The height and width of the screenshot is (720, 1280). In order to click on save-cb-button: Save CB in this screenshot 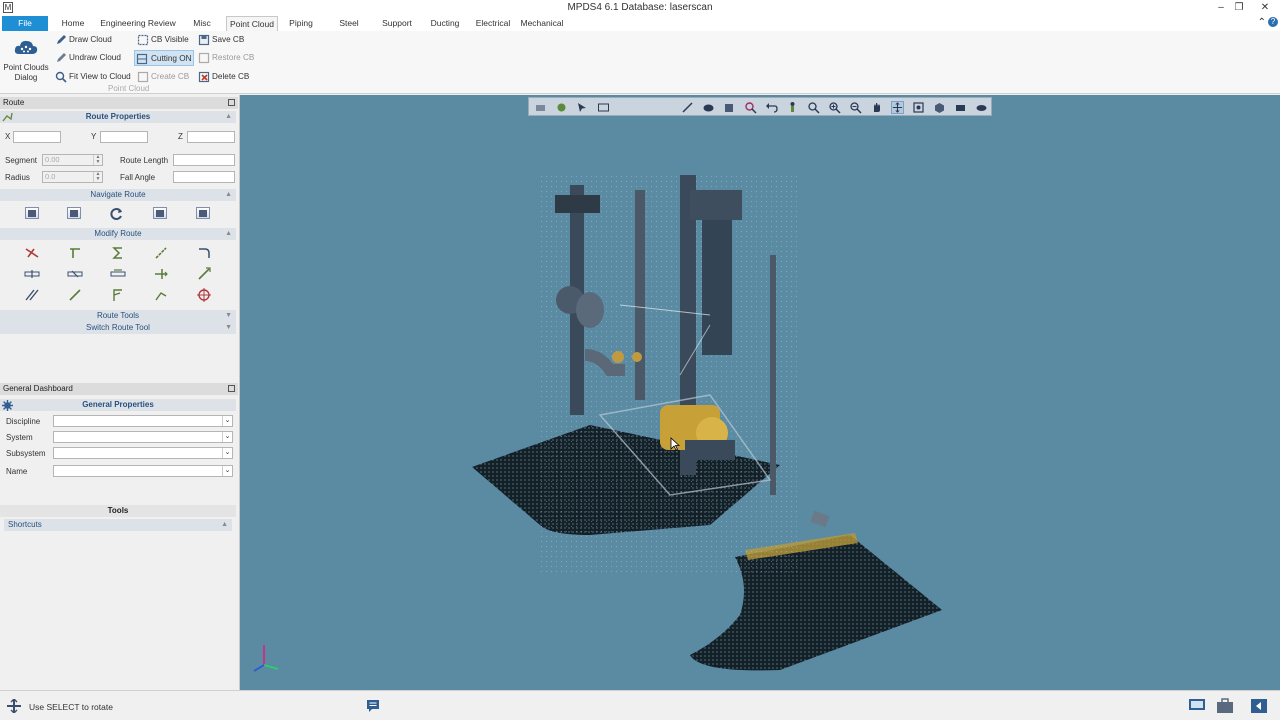, I will do `click(220, 40)`.